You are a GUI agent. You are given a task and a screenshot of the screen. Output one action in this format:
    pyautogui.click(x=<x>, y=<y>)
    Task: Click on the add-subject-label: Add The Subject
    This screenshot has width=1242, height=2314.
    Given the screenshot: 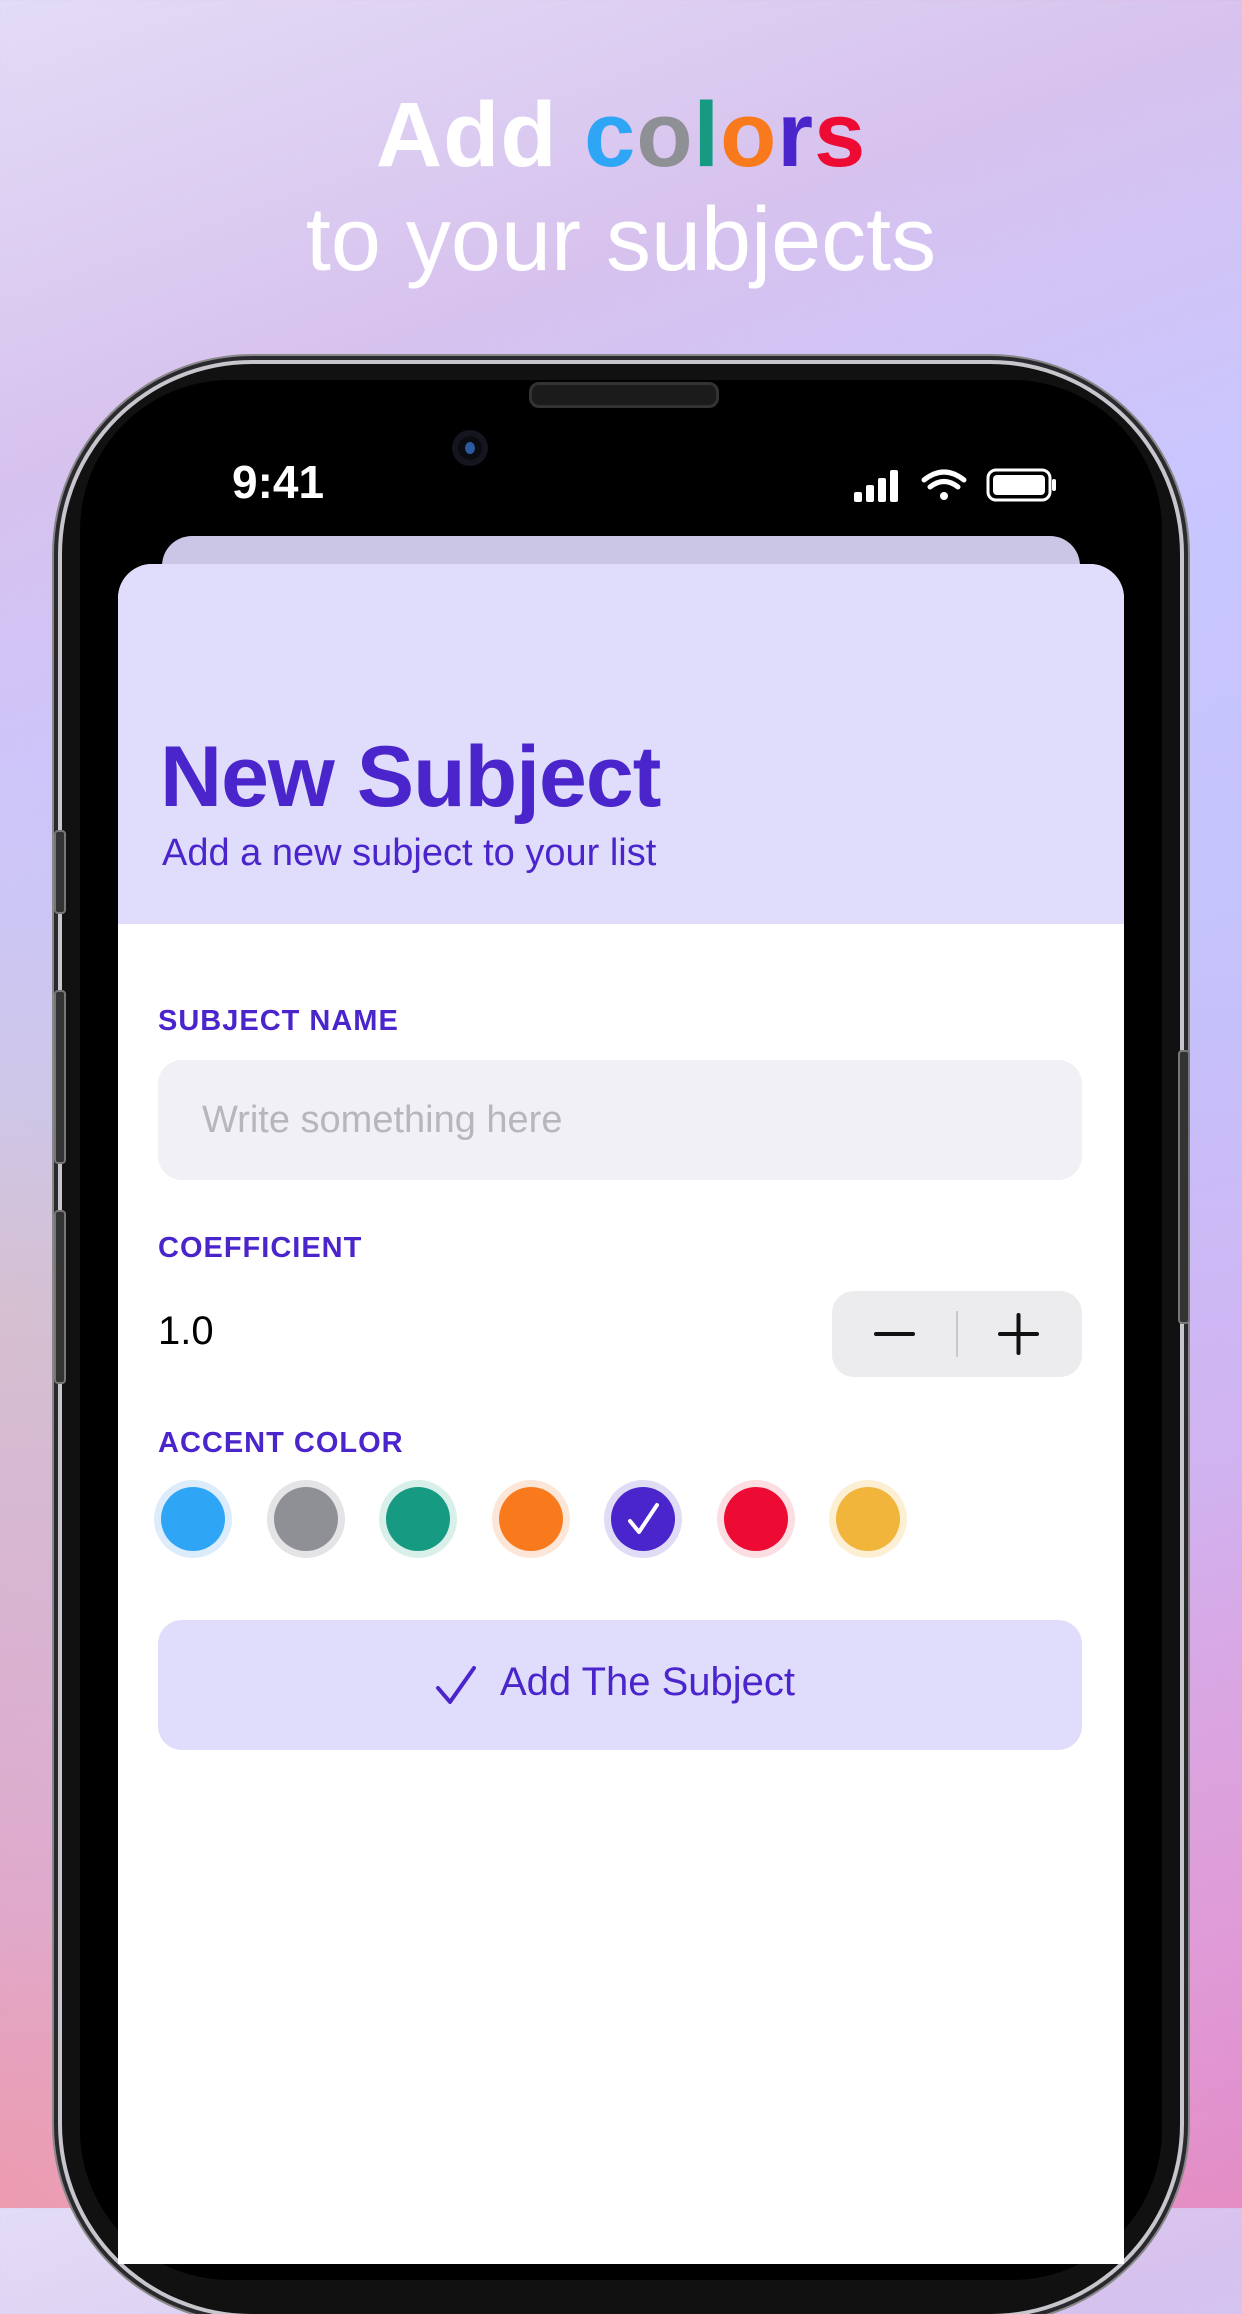 What is the action you would take?
    pyautogui.click(x=648, y=1682)
    